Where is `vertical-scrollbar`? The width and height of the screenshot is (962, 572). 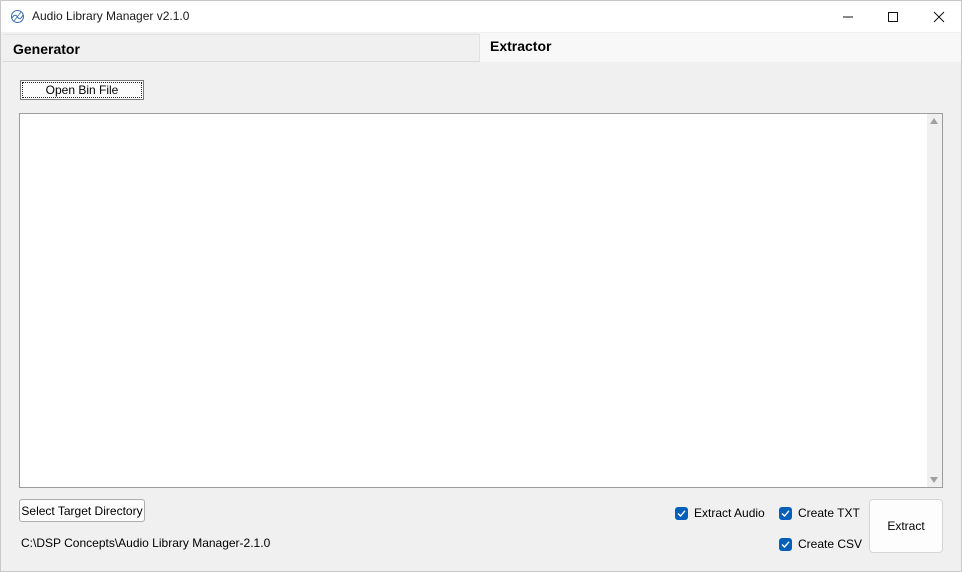
vertical-scrollbar is located at coordinates (934, 300).